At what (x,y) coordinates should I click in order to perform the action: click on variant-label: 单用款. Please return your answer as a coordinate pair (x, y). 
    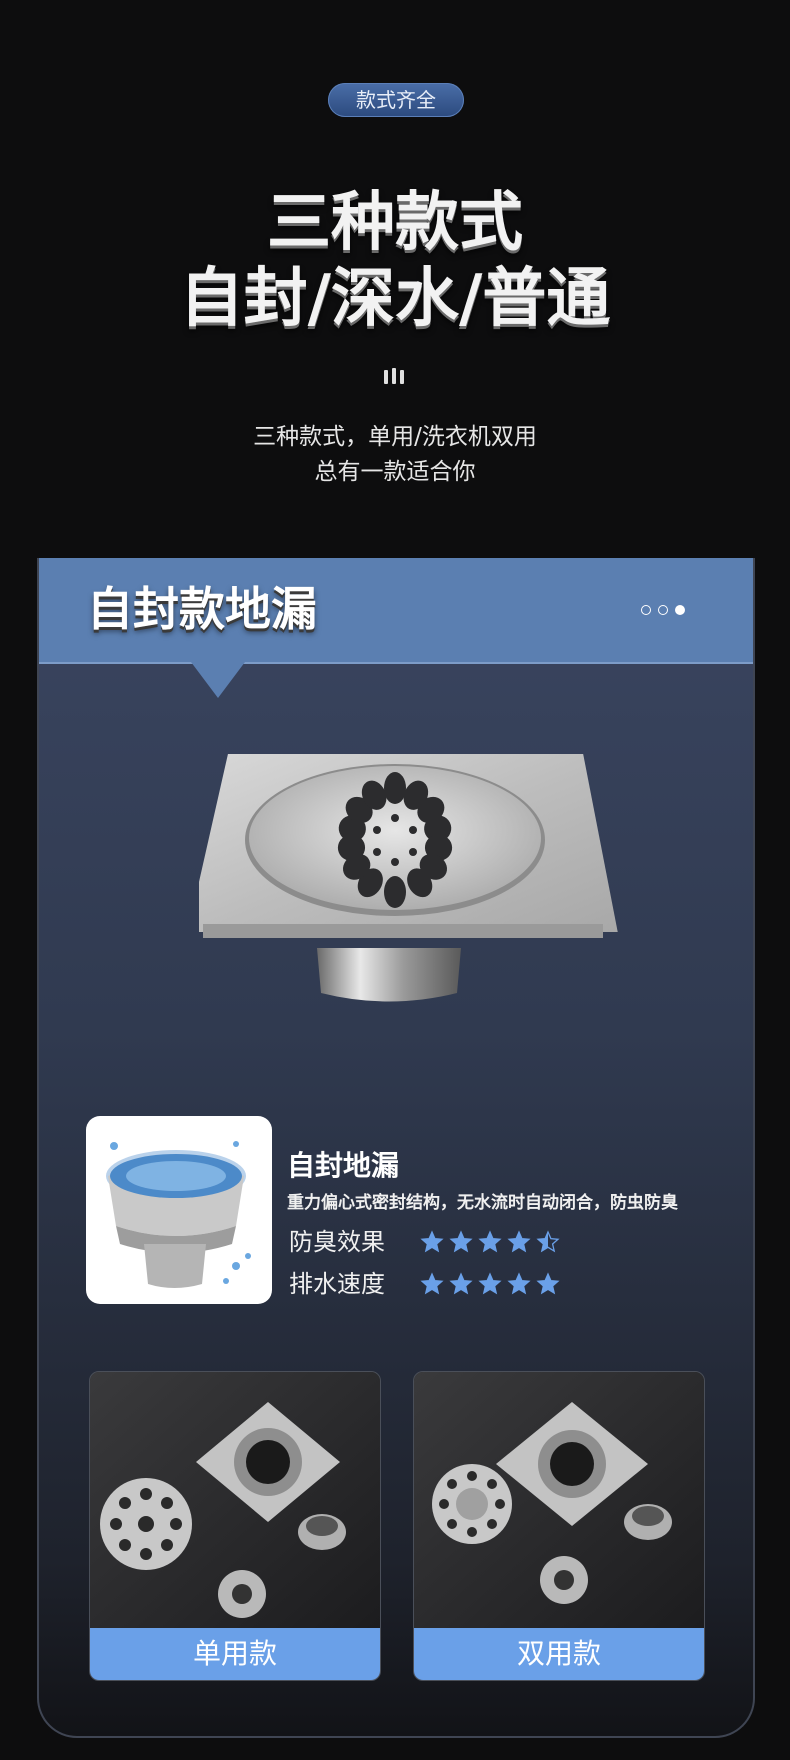
    Looking at the image, I should click on (235, 1654).